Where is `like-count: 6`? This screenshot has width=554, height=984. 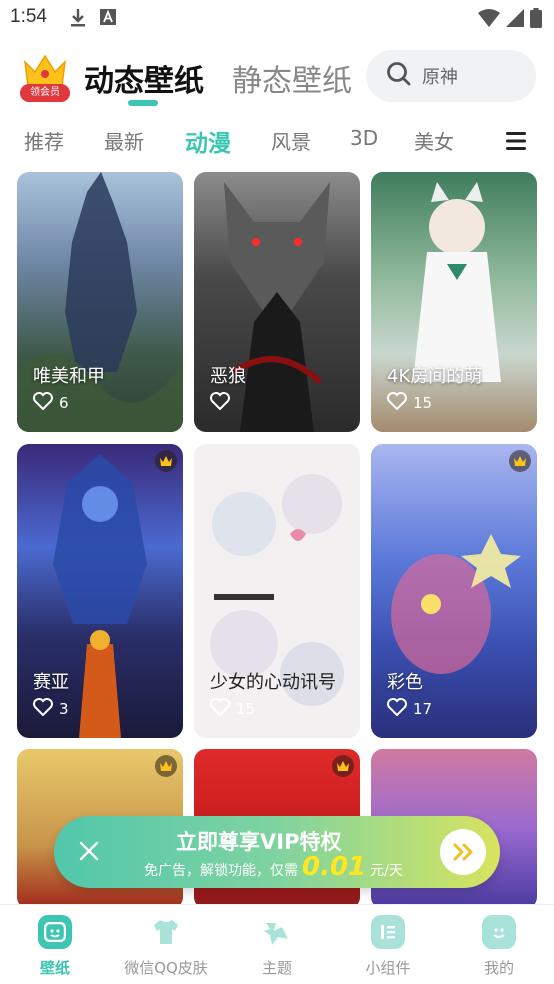 like-count: 6 is located at coordinates (51, 403).